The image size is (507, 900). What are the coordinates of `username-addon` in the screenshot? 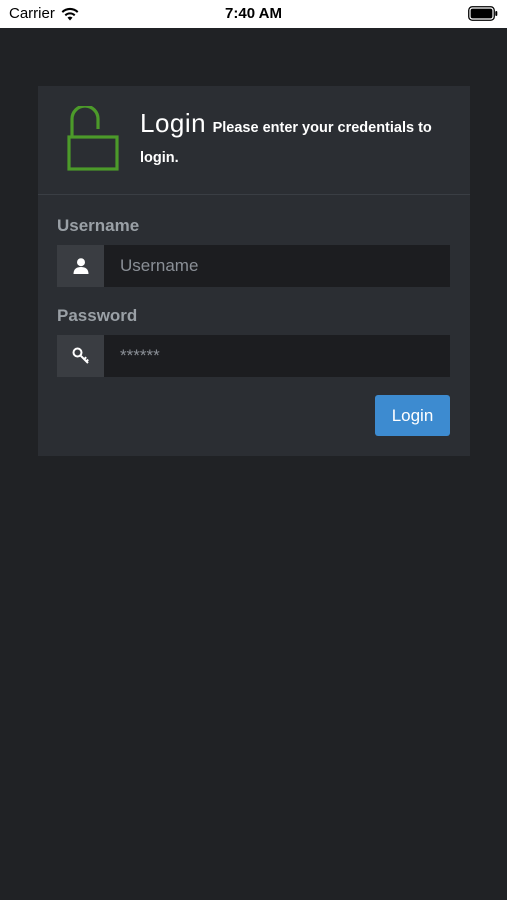 It's located at (80, 266).